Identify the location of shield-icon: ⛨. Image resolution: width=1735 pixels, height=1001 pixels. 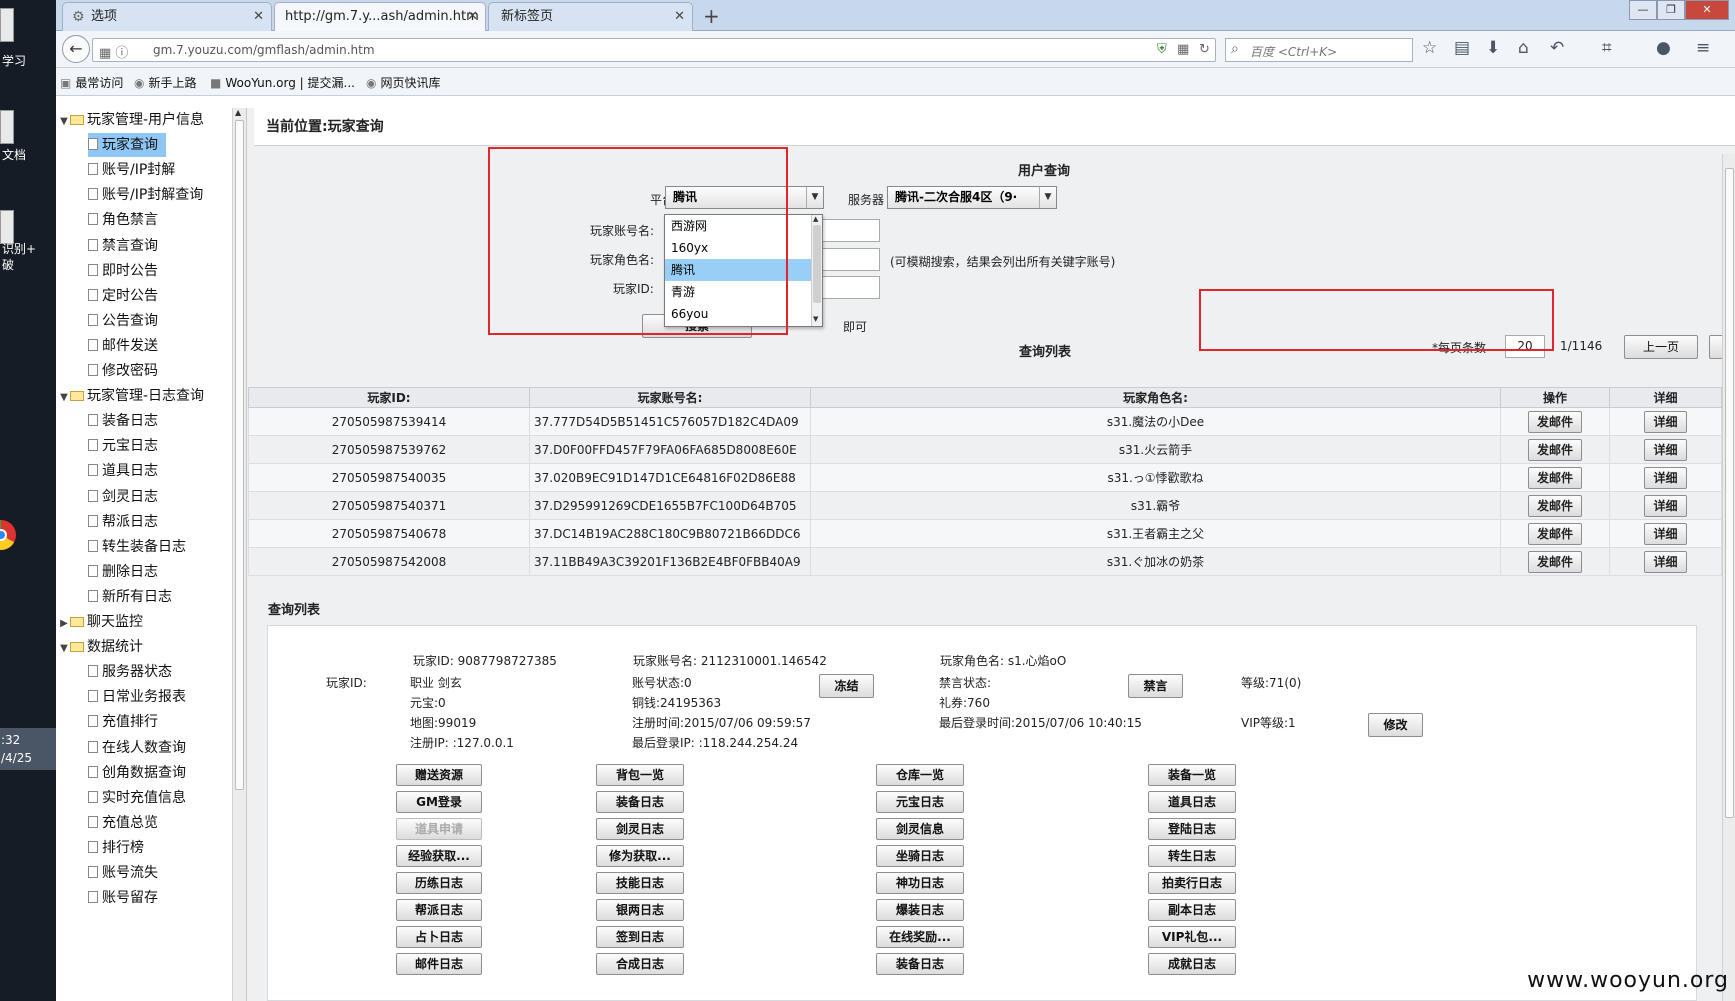
(1162, 49).